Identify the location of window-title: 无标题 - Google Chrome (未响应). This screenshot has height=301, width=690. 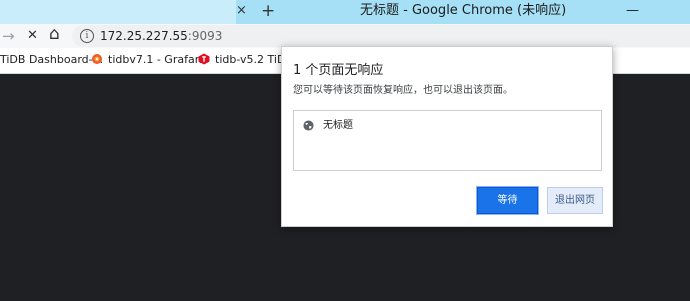
(463, 10).